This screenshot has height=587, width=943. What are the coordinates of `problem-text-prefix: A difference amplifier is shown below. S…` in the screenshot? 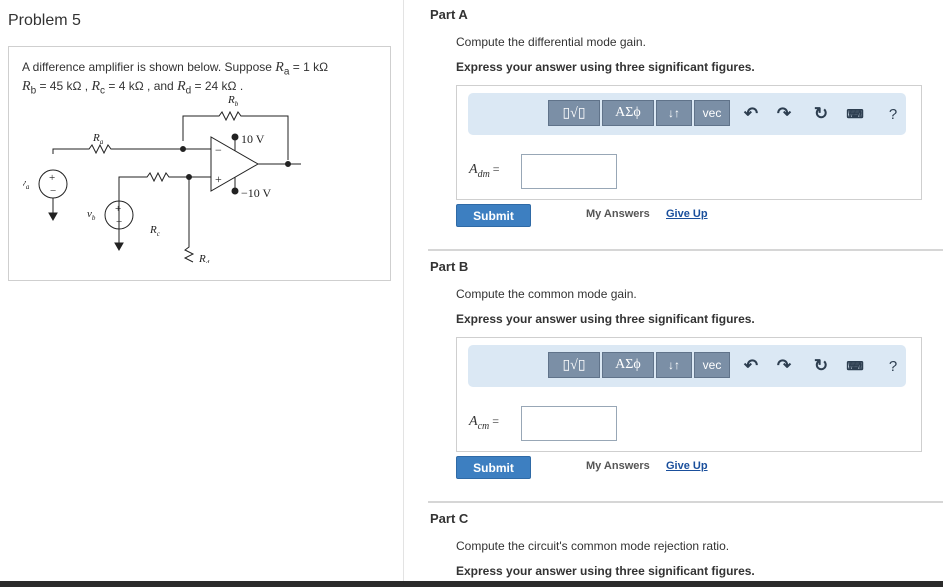 It's located at (147, 67).